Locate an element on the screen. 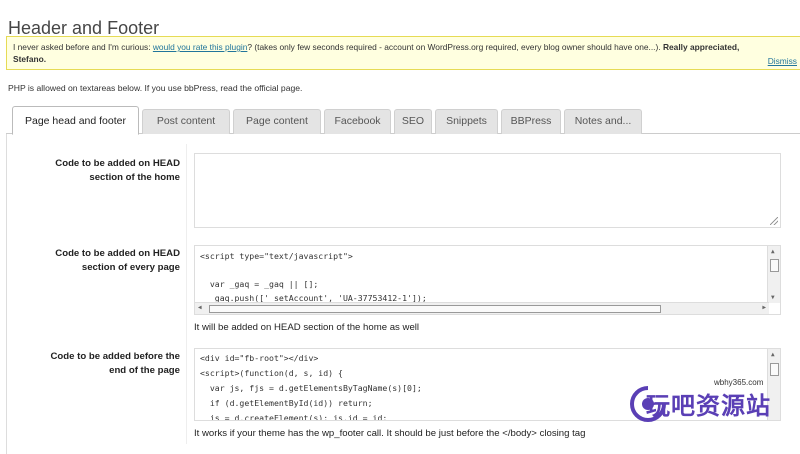 This screenshot has height=454, width=800. notice-bold-text: Really appreciated, is located at coordinates (701, 47).